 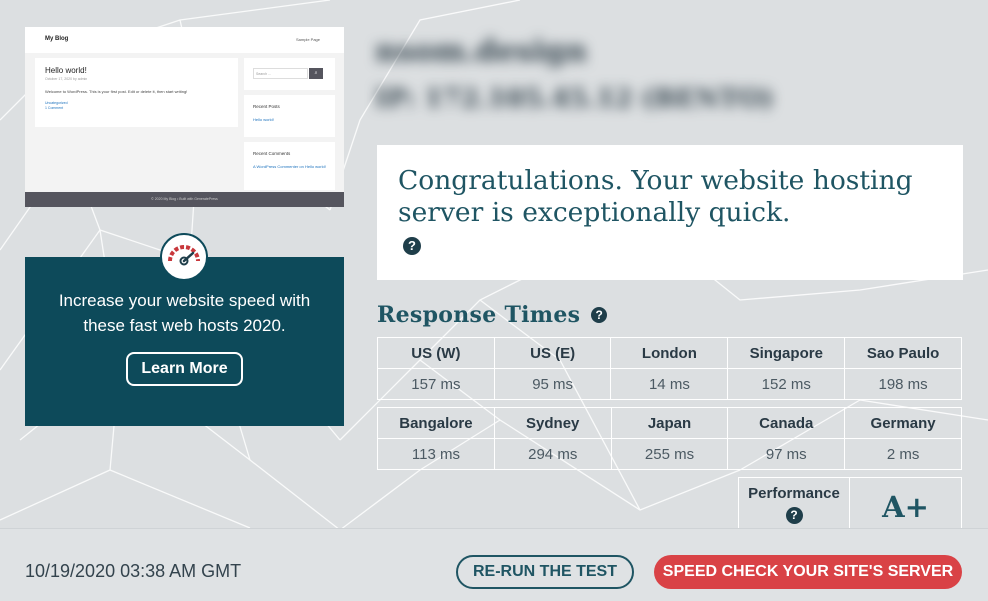 I want to click on location-singapore: Singapore, so click(x=786, y=353).